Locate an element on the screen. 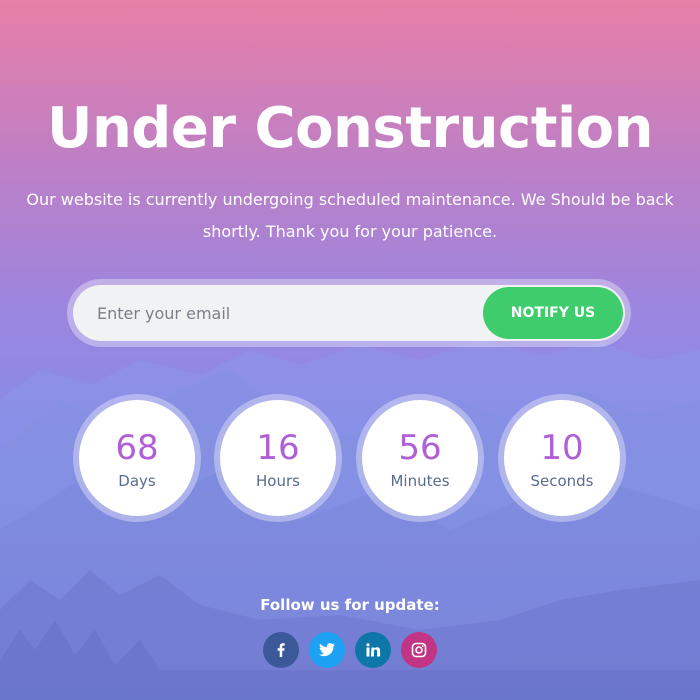 This screenshot has height=700, width=700. countdown-seconds-value: 10 is located at coordinates (562, 448).